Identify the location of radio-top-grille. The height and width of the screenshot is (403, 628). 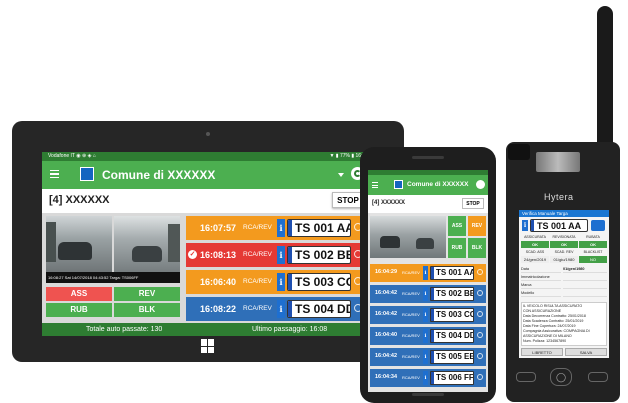
(558, 162).